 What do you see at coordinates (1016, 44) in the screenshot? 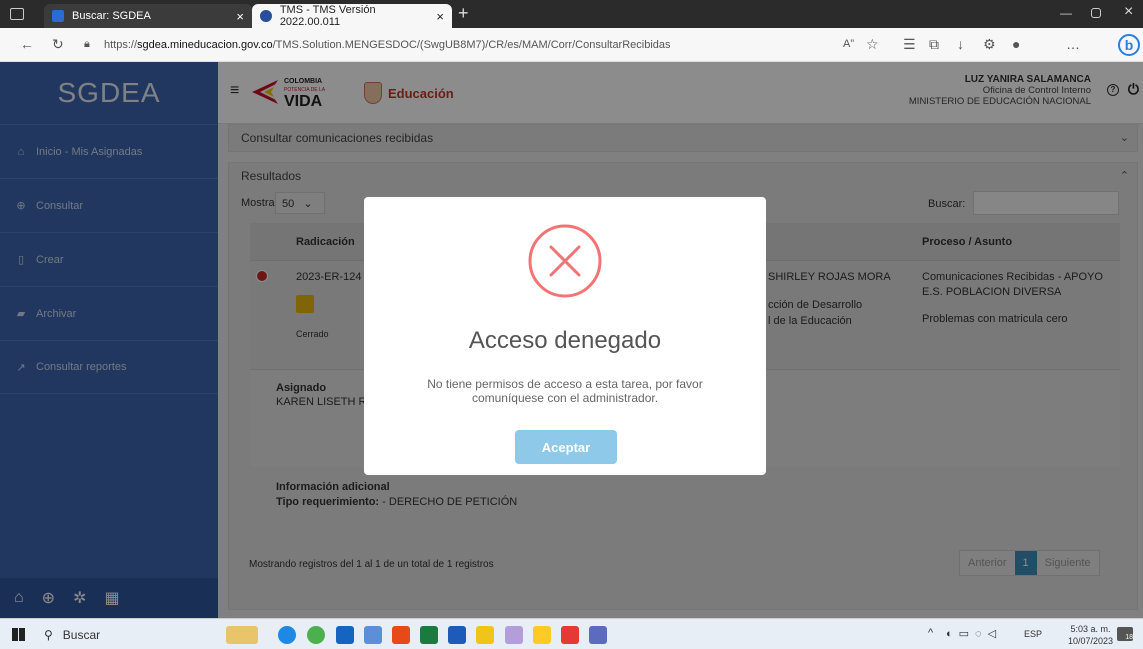
I see `profile-icon: ●` at bounding box center [1016, 44].